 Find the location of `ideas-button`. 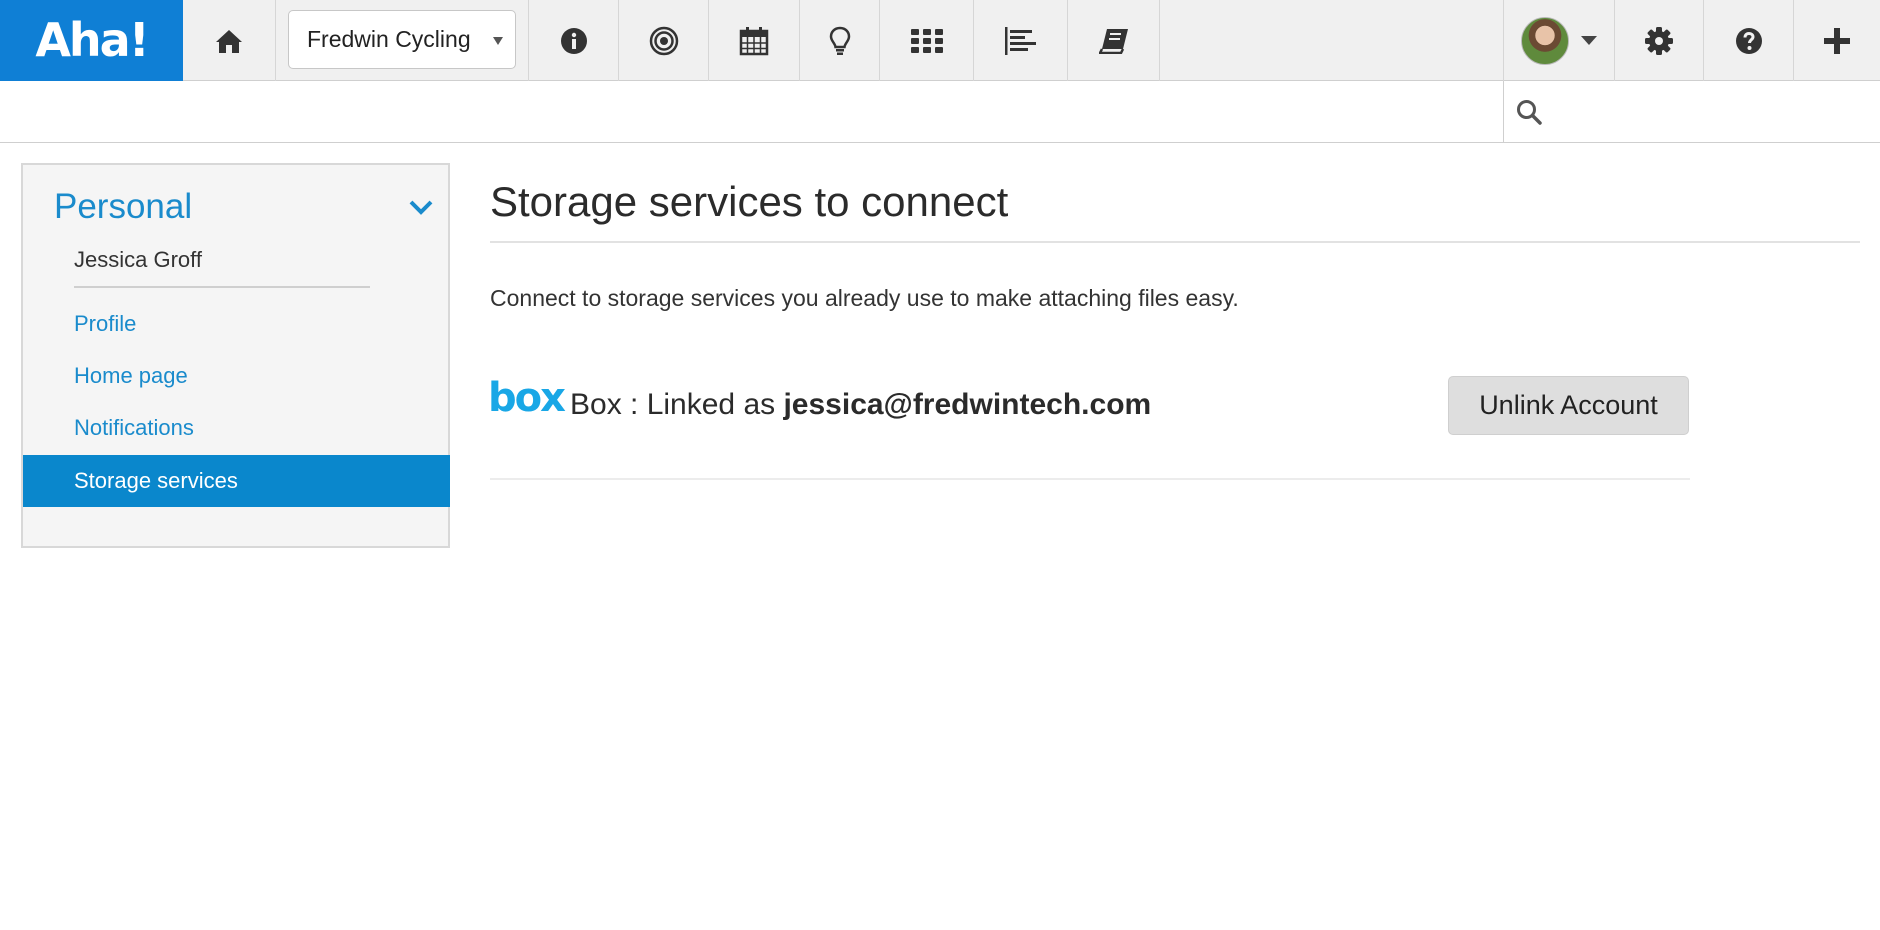

ideas-button is located at coordinates (840, 40).